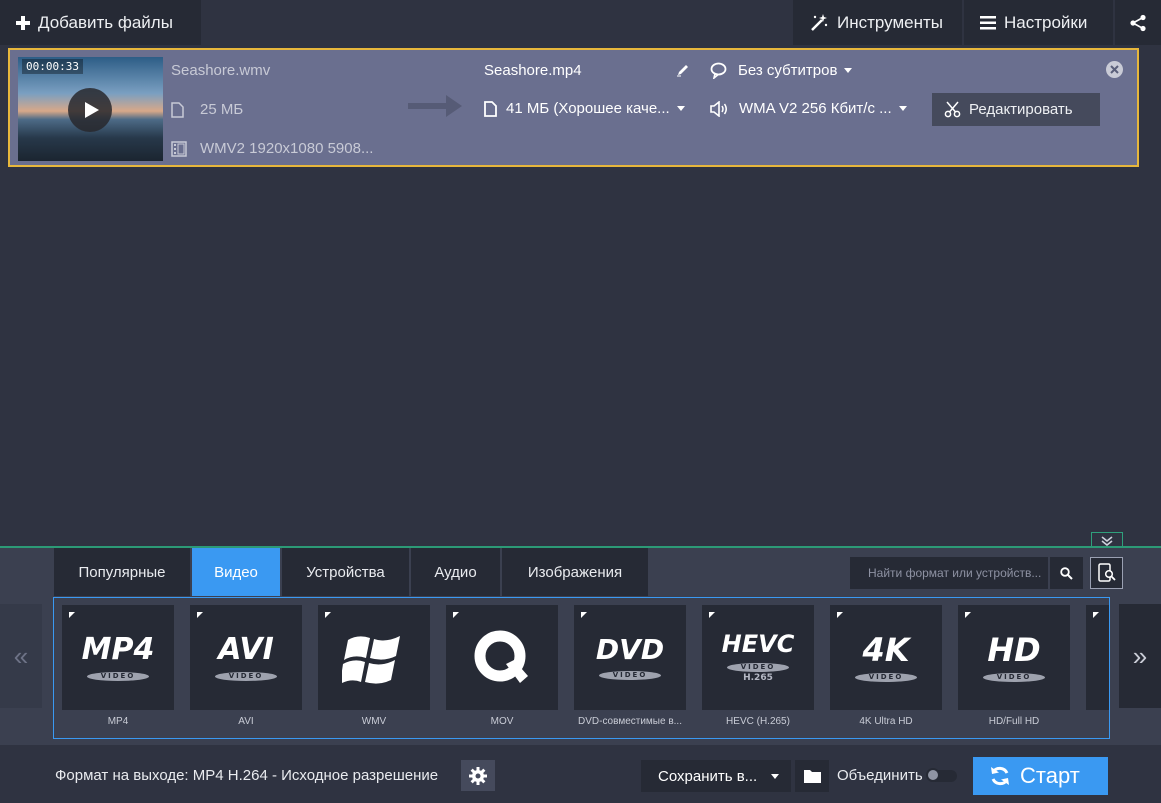 This screenshot has height=803, width=1161. I want to click on format-item-hd: HD VIDEO HD/Full HD, so click(1014, 666).